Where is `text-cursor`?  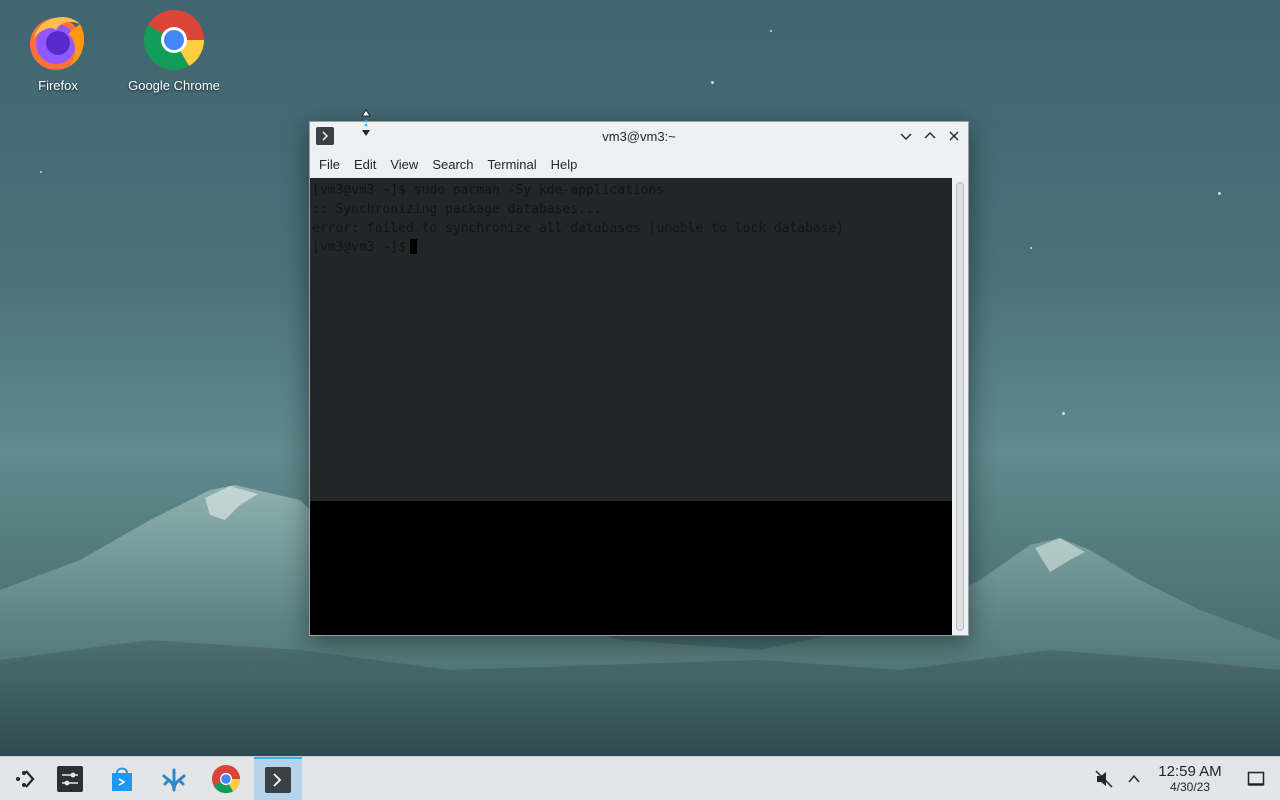
text-cursor is located at coordinates (413, 246).